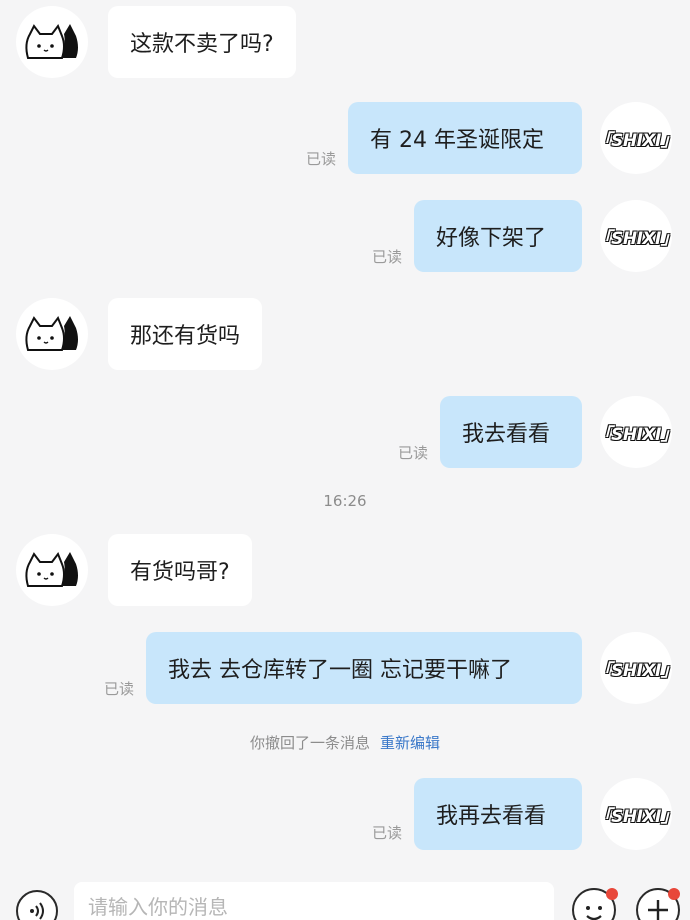 The width and height of the screenshot is (690, 920). I want to click on message-row-incoming: 那还有货吗, so click(345, 334).